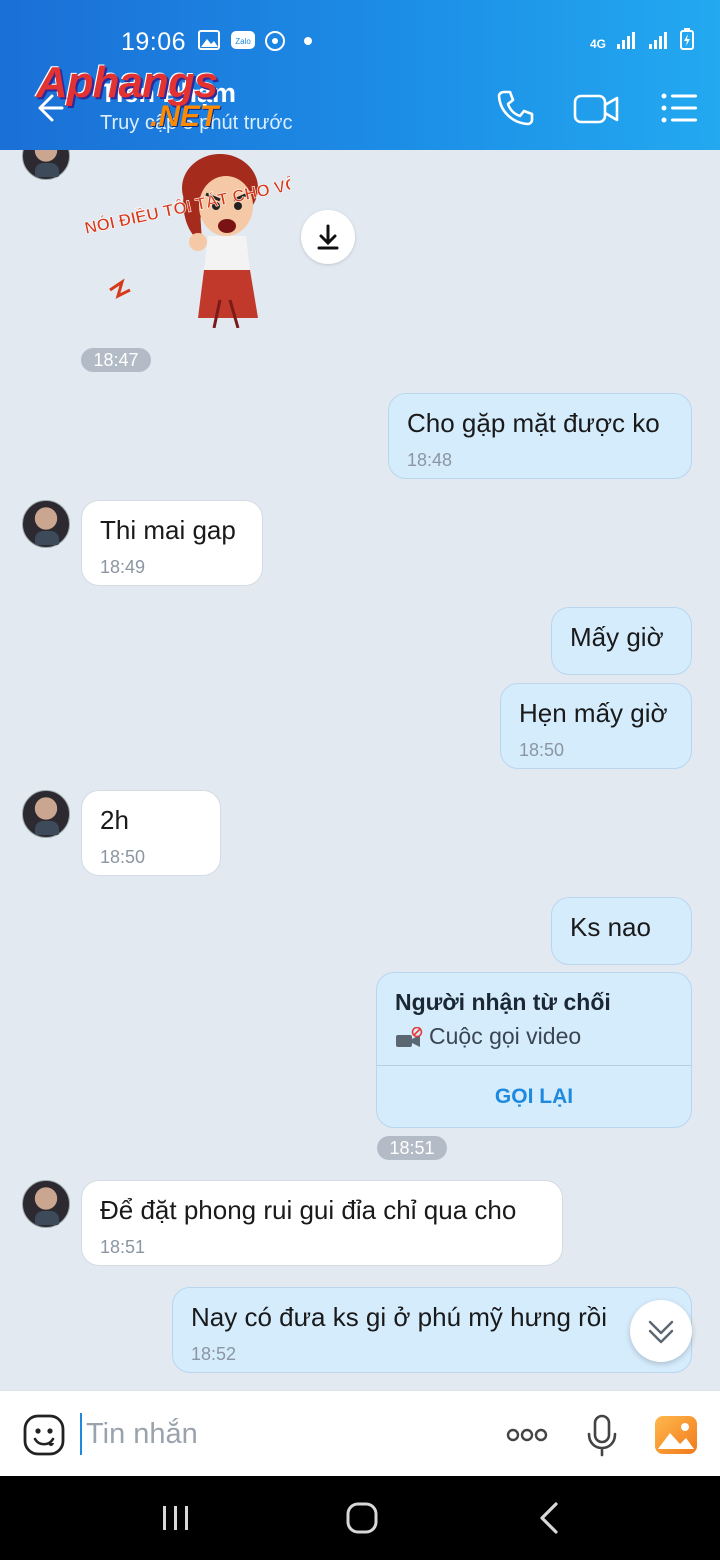 The image size is (720, 1560). Describe the element at coordinates (534, 1096) in the screenshot. I see `call-back-button: GỌI LẠI` at that location.